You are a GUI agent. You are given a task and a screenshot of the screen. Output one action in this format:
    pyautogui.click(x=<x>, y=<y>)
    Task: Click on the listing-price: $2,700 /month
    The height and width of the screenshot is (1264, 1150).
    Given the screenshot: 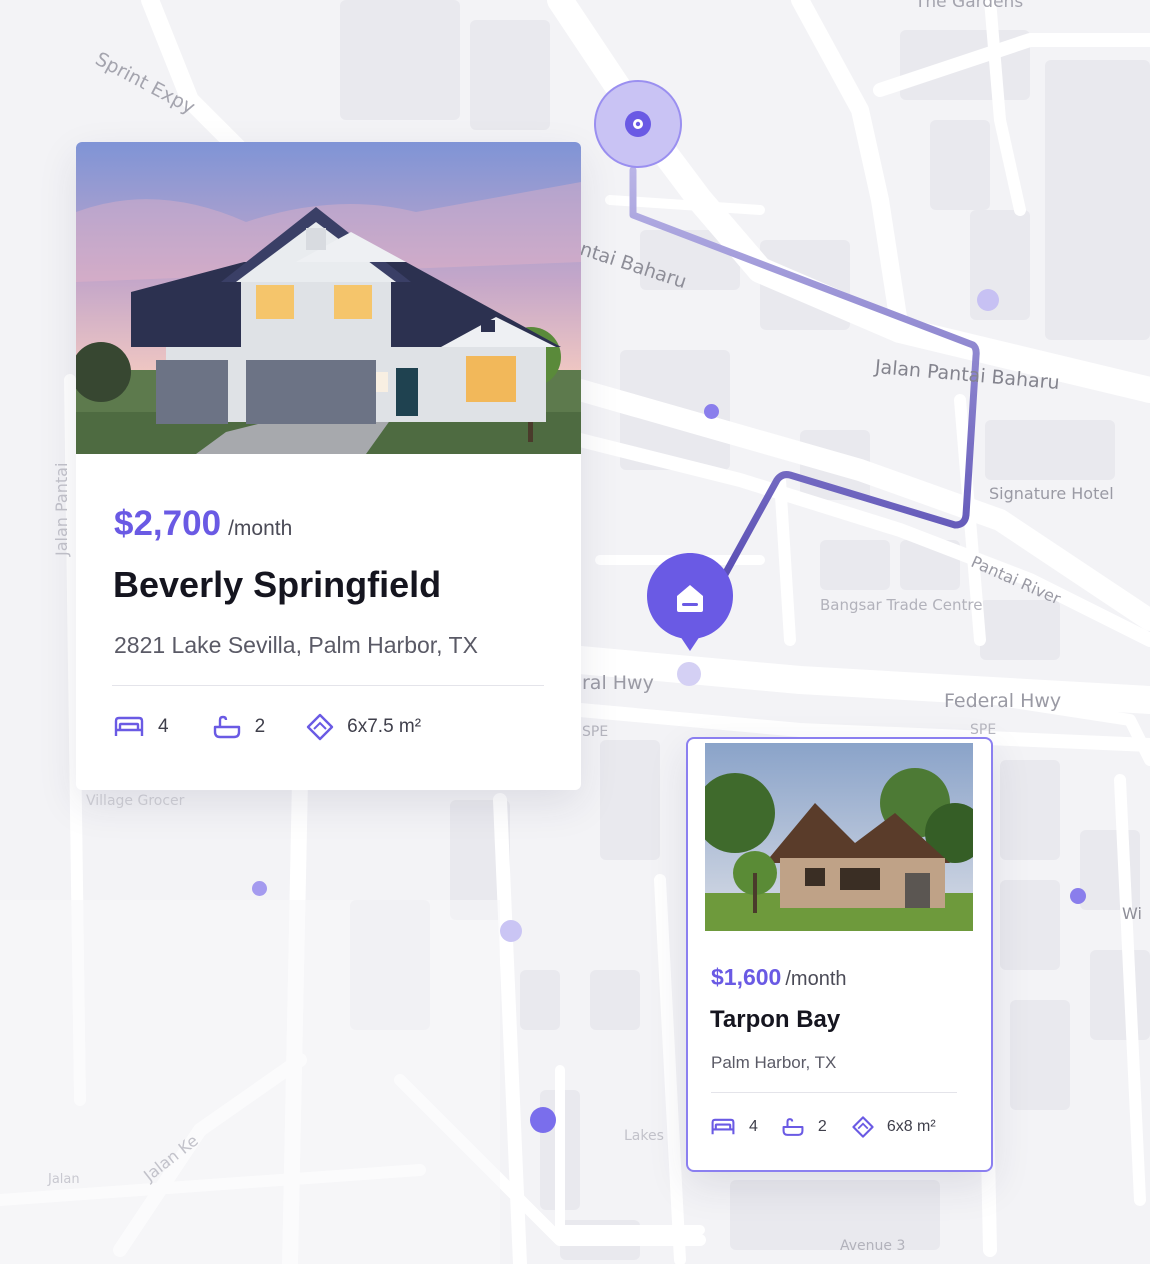 What is the action you would take?
    pyautogui.click(x=203, y=524)
    